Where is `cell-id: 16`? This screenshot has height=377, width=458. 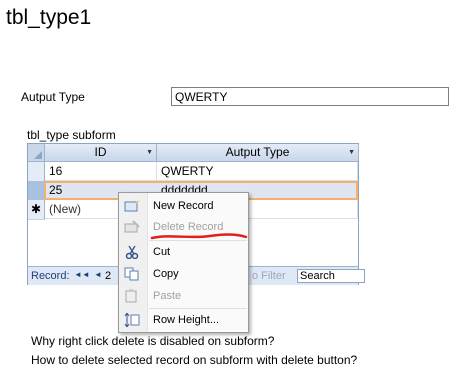 cell-id: 16 is located at coordinates (101, 171).